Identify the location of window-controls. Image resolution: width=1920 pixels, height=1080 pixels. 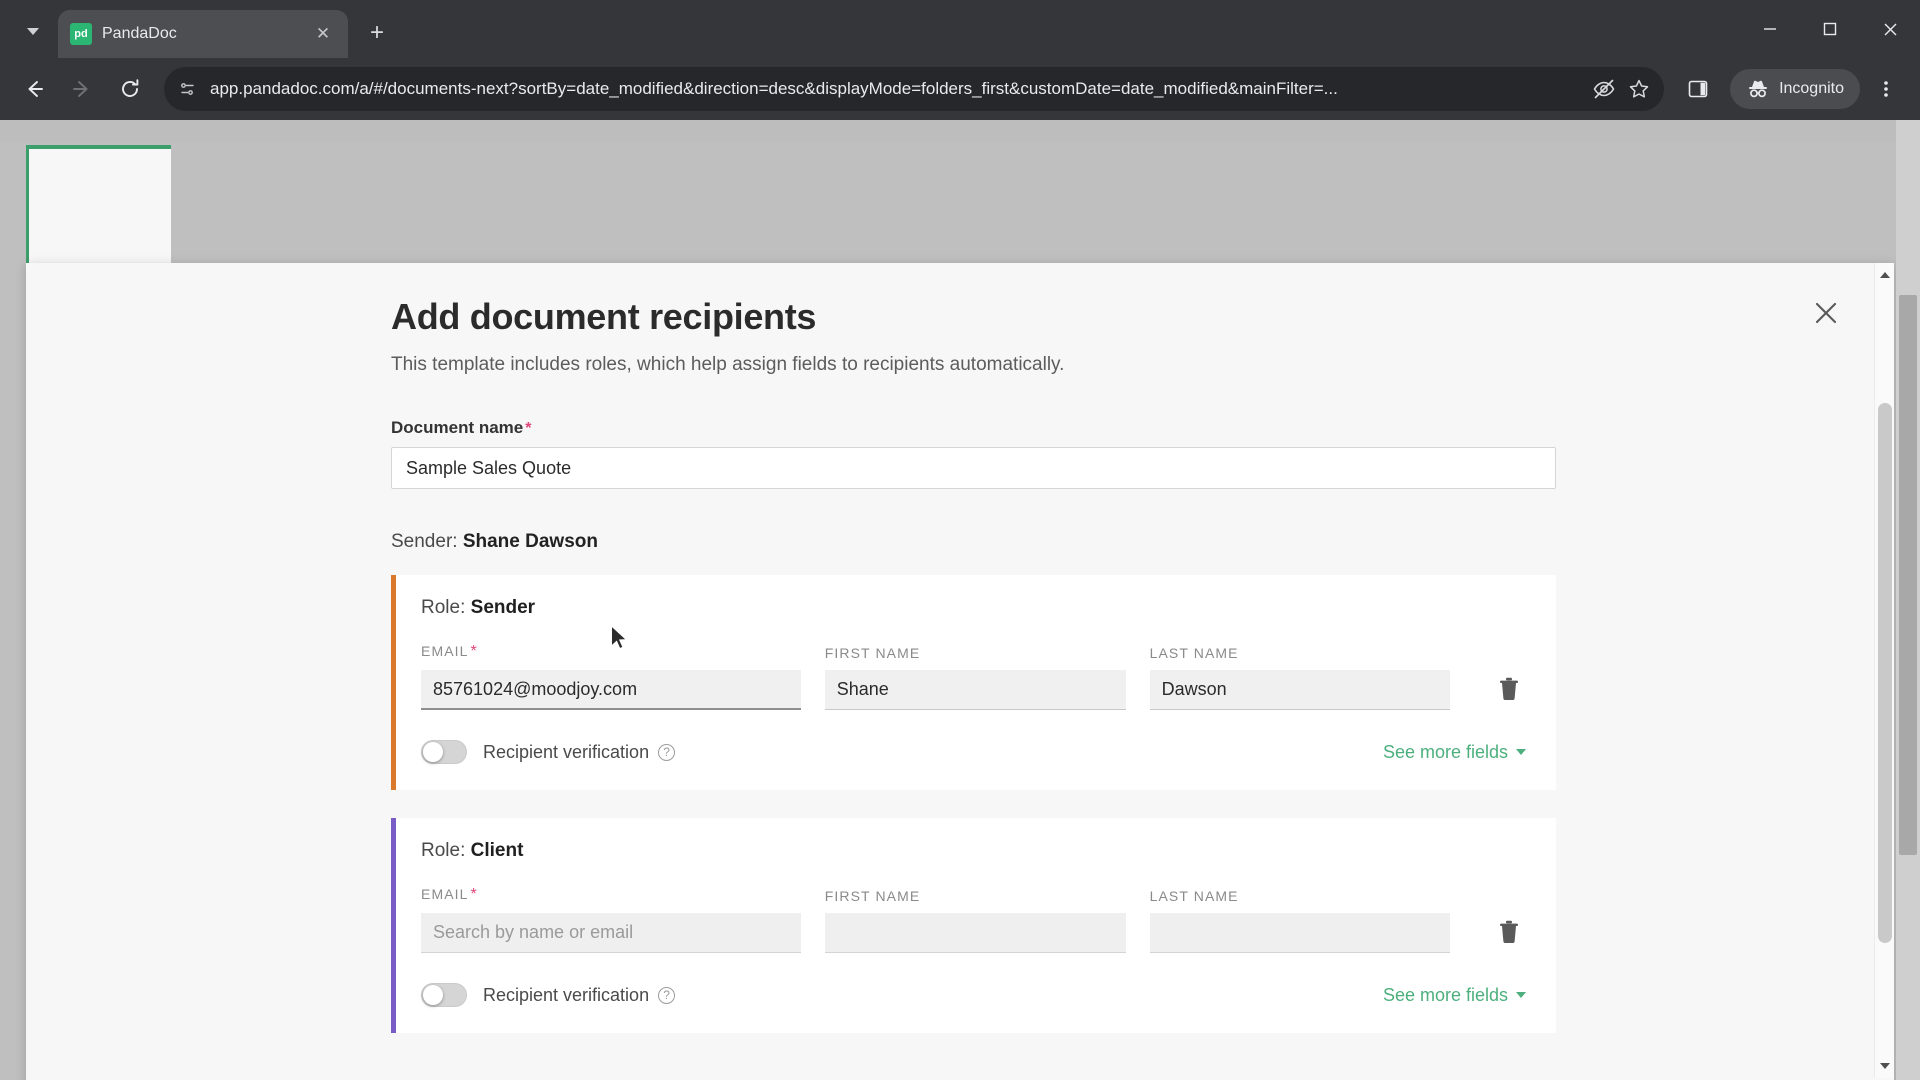
(1830, 29).